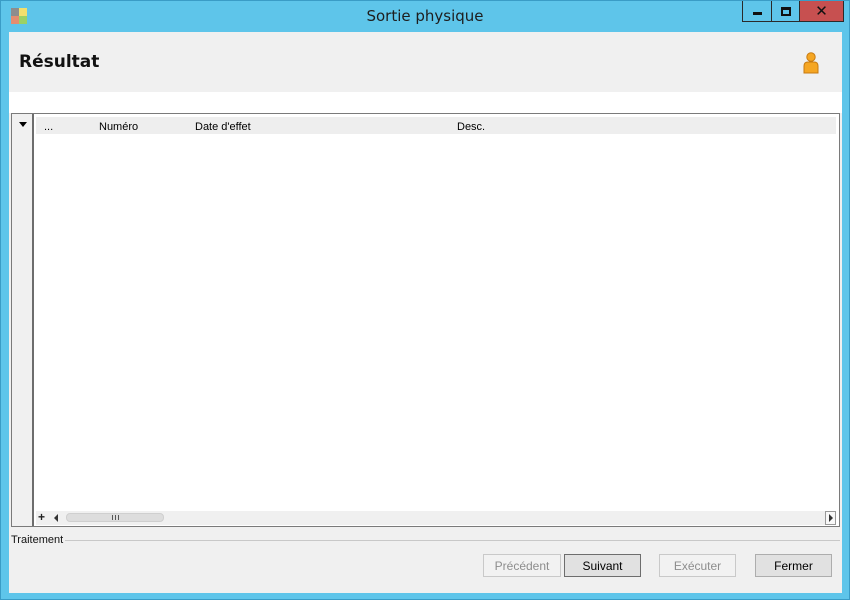  I want to click on close-icon: ✕, so click(821, 10).